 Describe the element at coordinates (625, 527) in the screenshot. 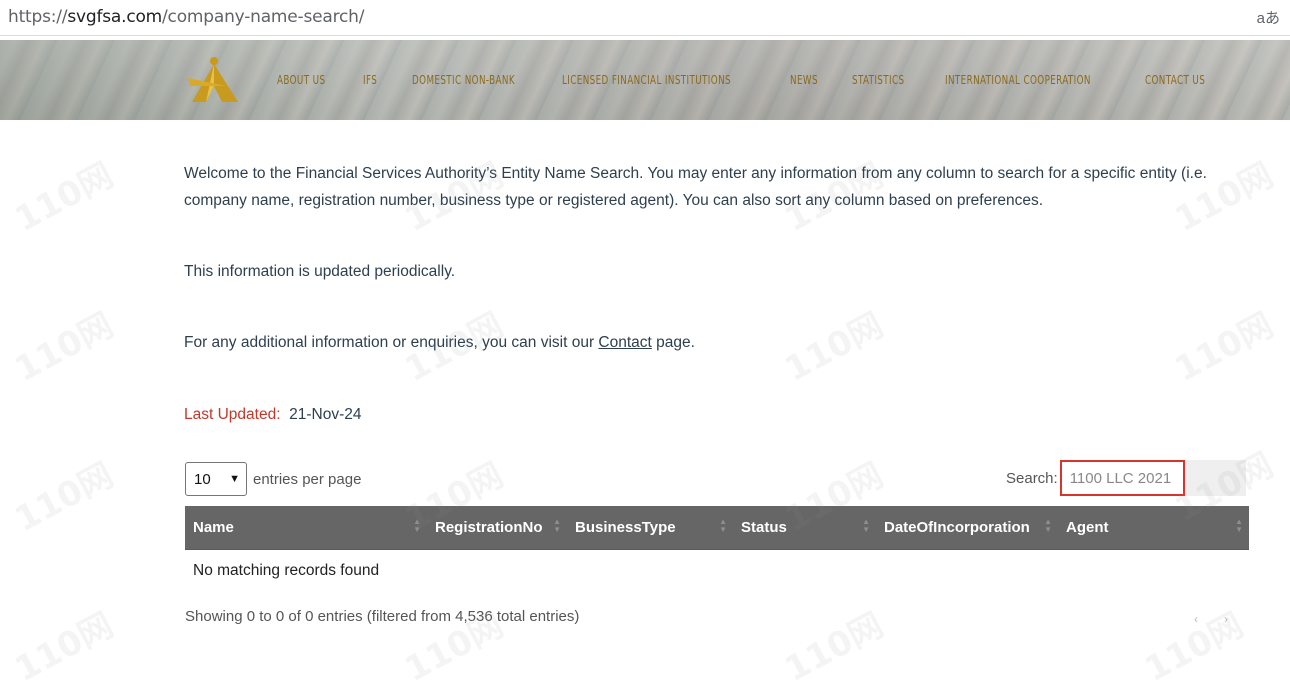

I see `column-label: BusinessType` at that location.